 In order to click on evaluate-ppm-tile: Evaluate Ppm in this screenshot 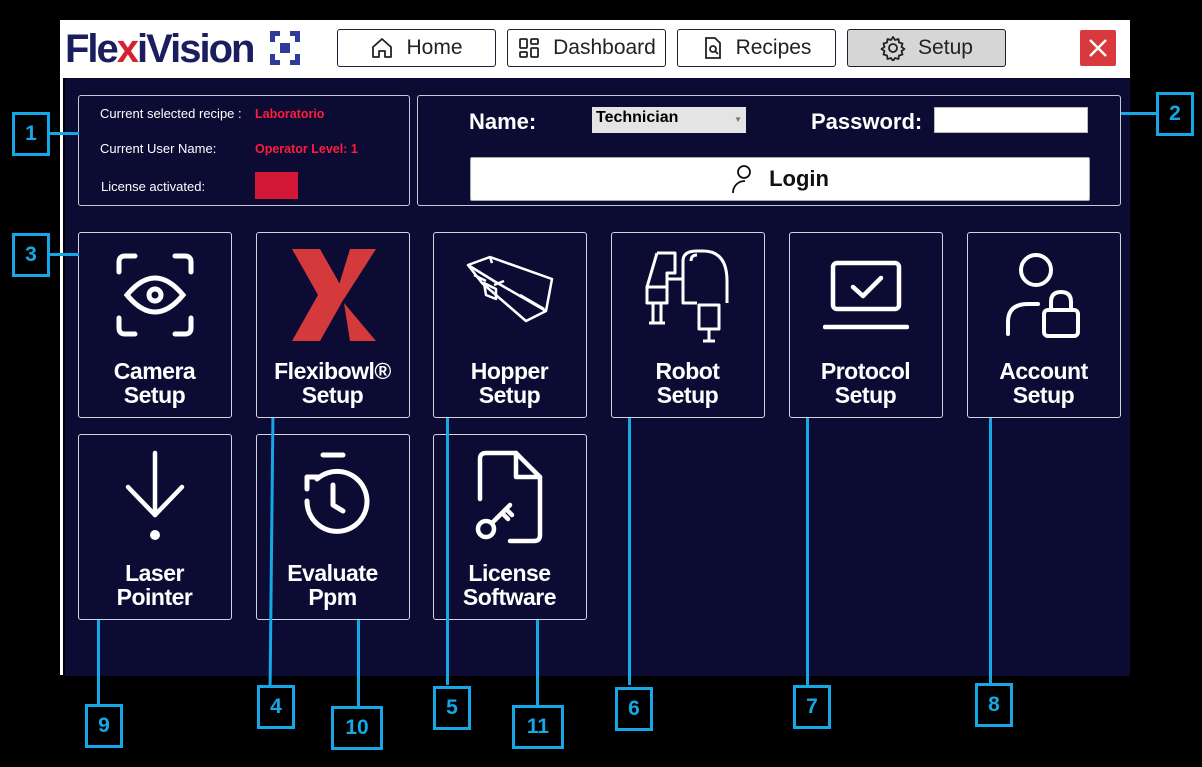, I will do `click(333, 527)`.